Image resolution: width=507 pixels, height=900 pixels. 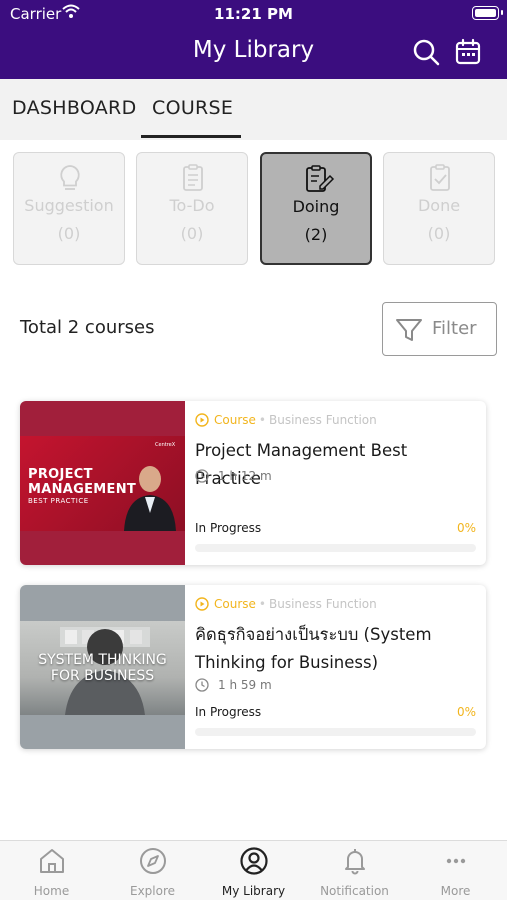 I want to click on search-icon, so click(x=426, y=52).